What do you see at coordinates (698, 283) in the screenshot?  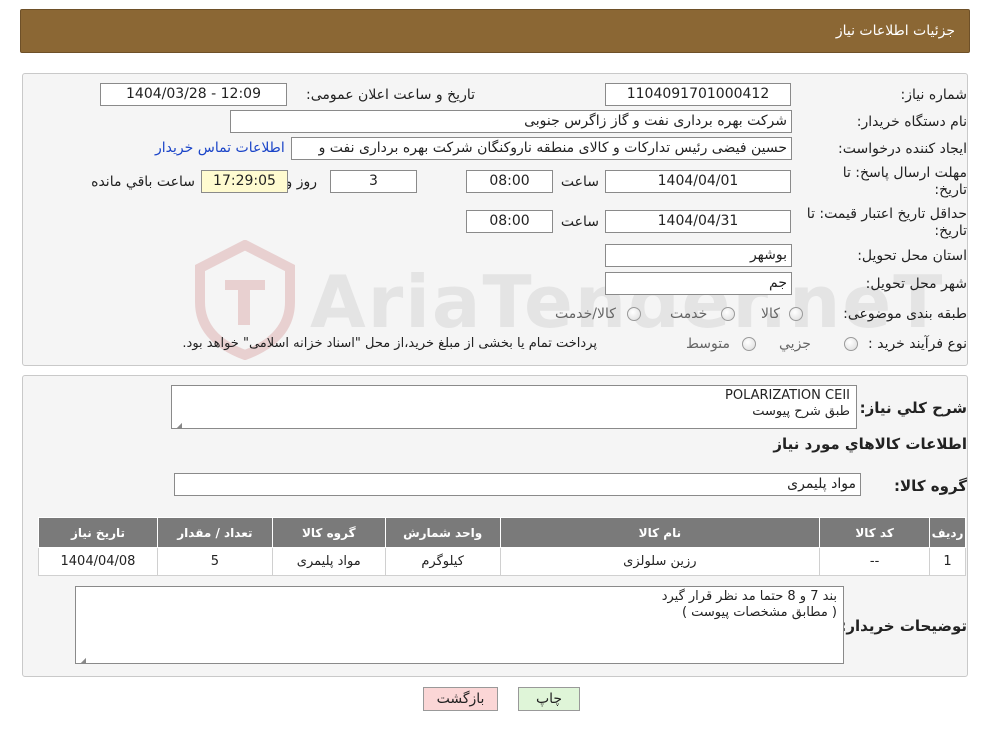 I see `city-field: جم` at bounding box center [698, 283].